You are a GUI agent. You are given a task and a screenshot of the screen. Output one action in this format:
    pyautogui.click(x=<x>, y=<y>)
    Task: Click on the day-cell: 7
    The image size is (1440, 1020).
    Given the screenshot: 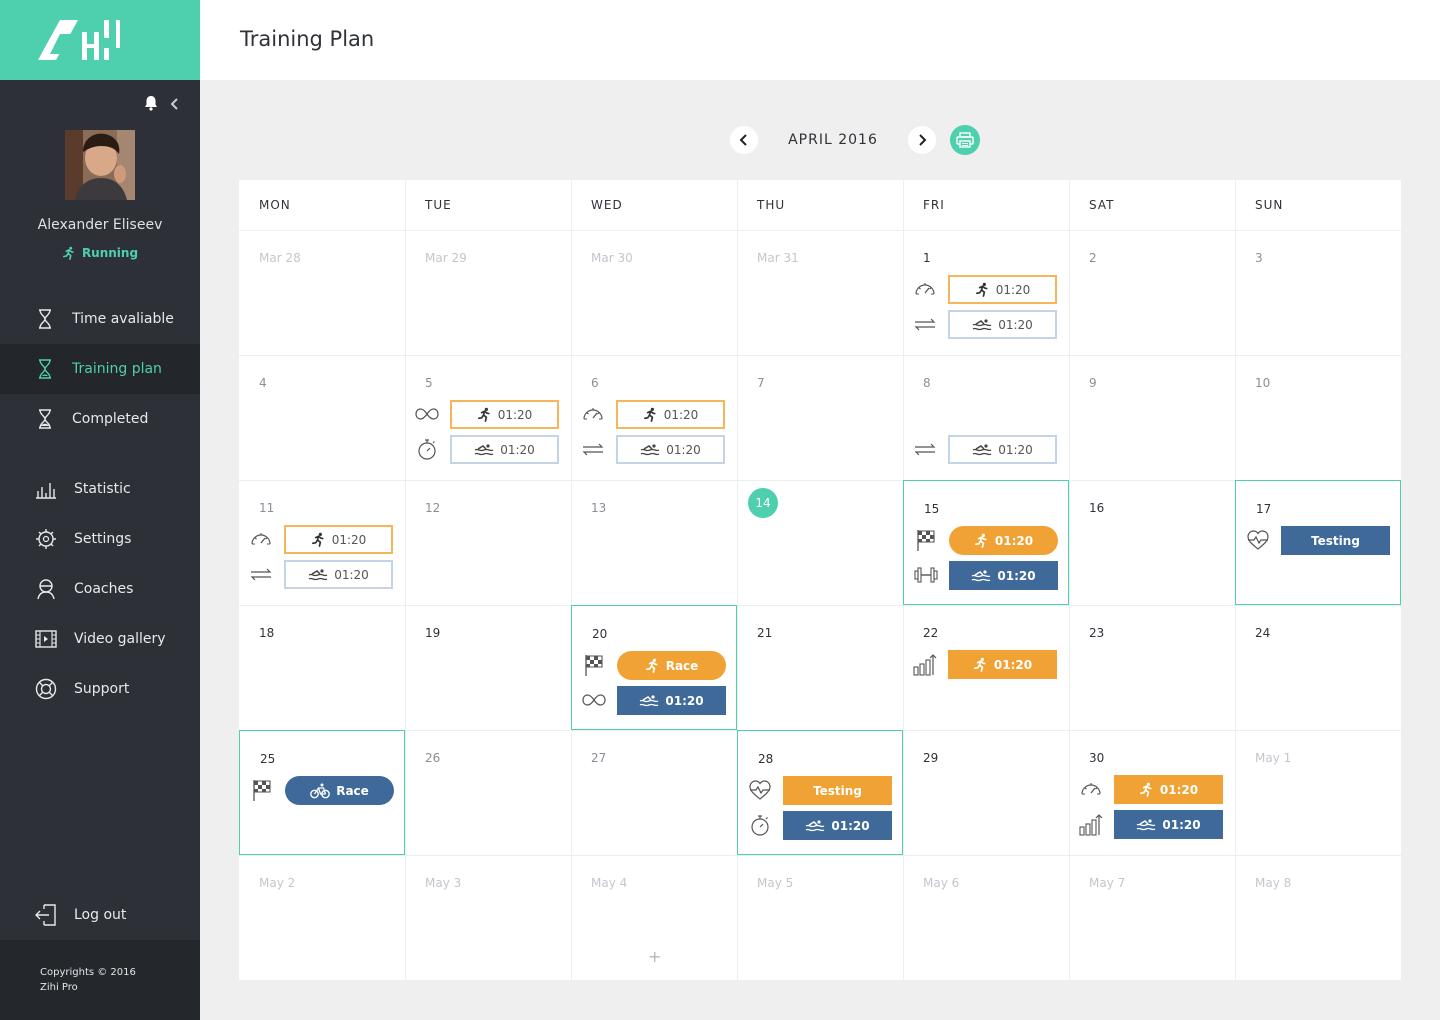 What is the action you would take?
    pyautogui.click(x=820, y=417)
    